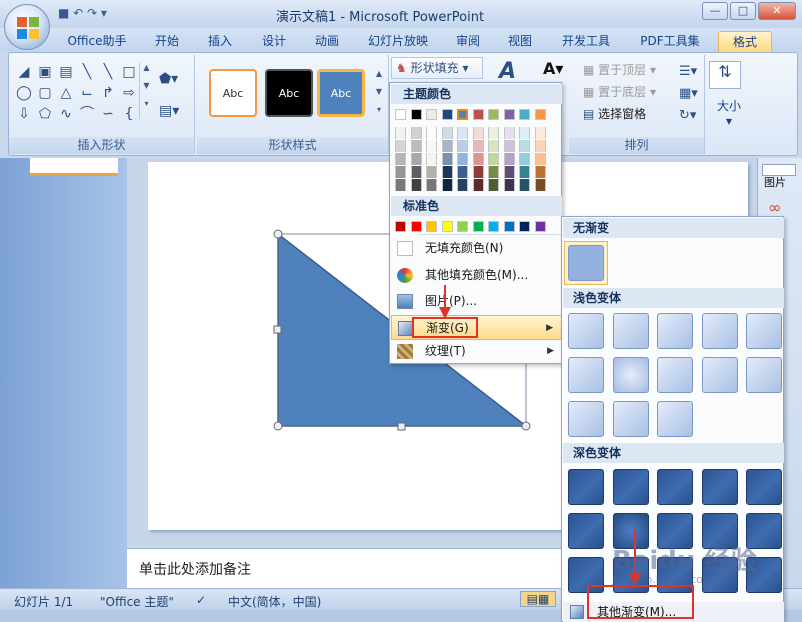 This screenshot has width=802, height=622. What do you see at coordinates (670, 41) in the screenshot?
I see `tab-pdf-tools: PDF工具集` at bounding box center [670, 41].